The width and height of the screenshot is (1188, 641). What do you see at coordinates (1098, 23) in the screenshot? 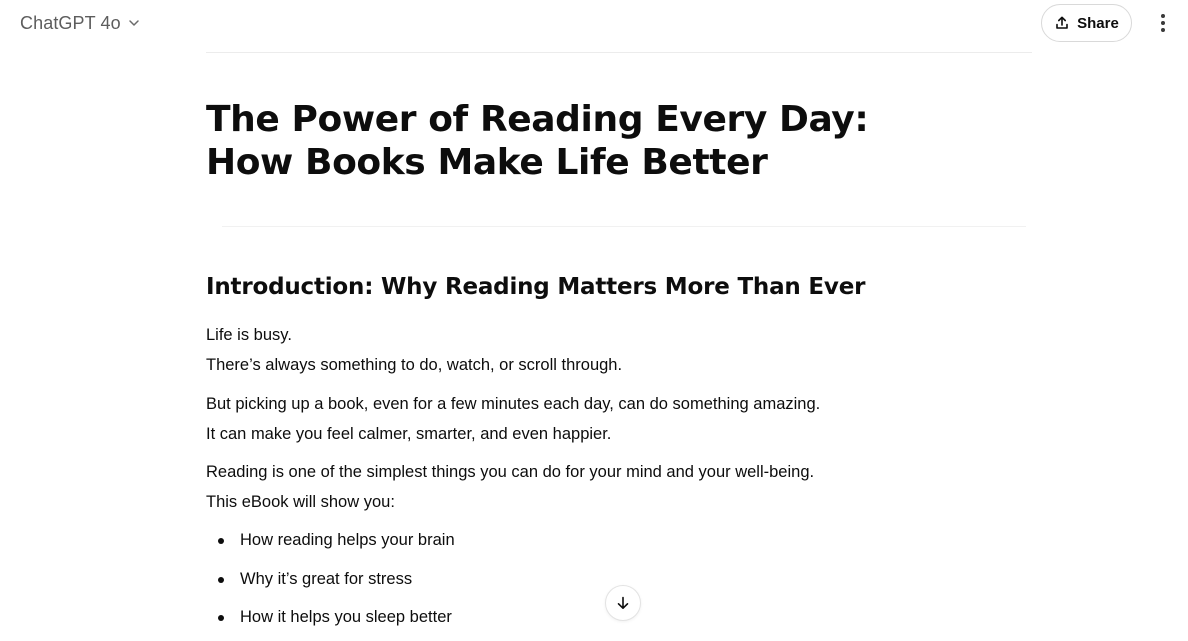
I see `share-label: Share` at bounding box center [1098, 23].